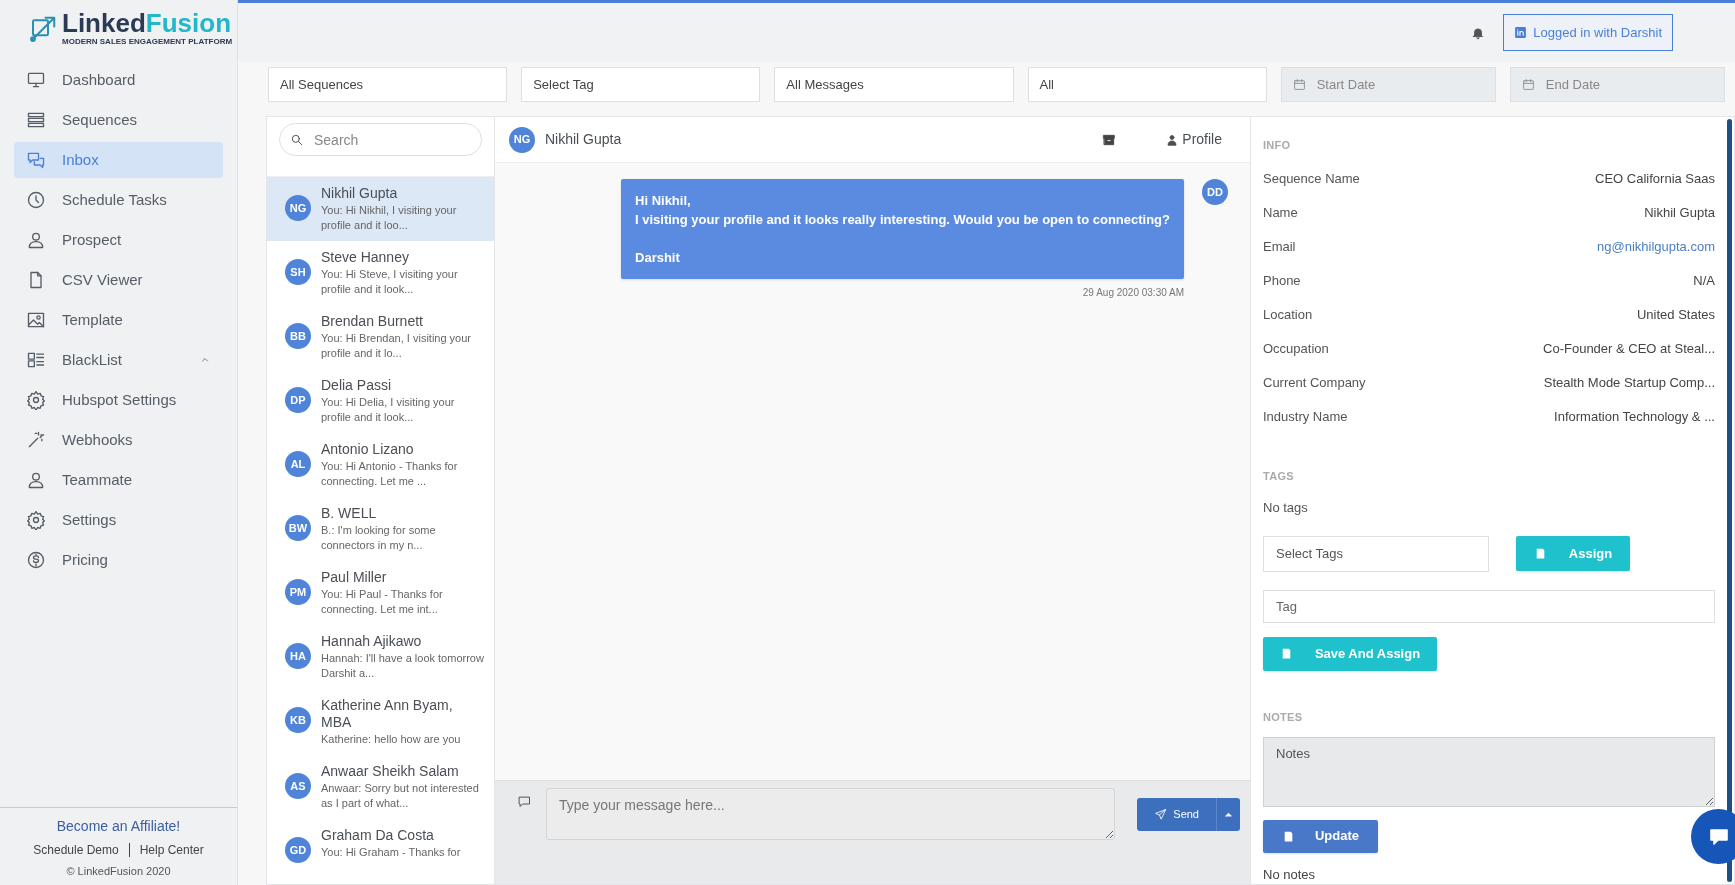 The height and width of the screenshot is (885, 1735). Describe the element at coordinates (1194, 139) in the screenshot. I see `profile-button: Profile` at that location.